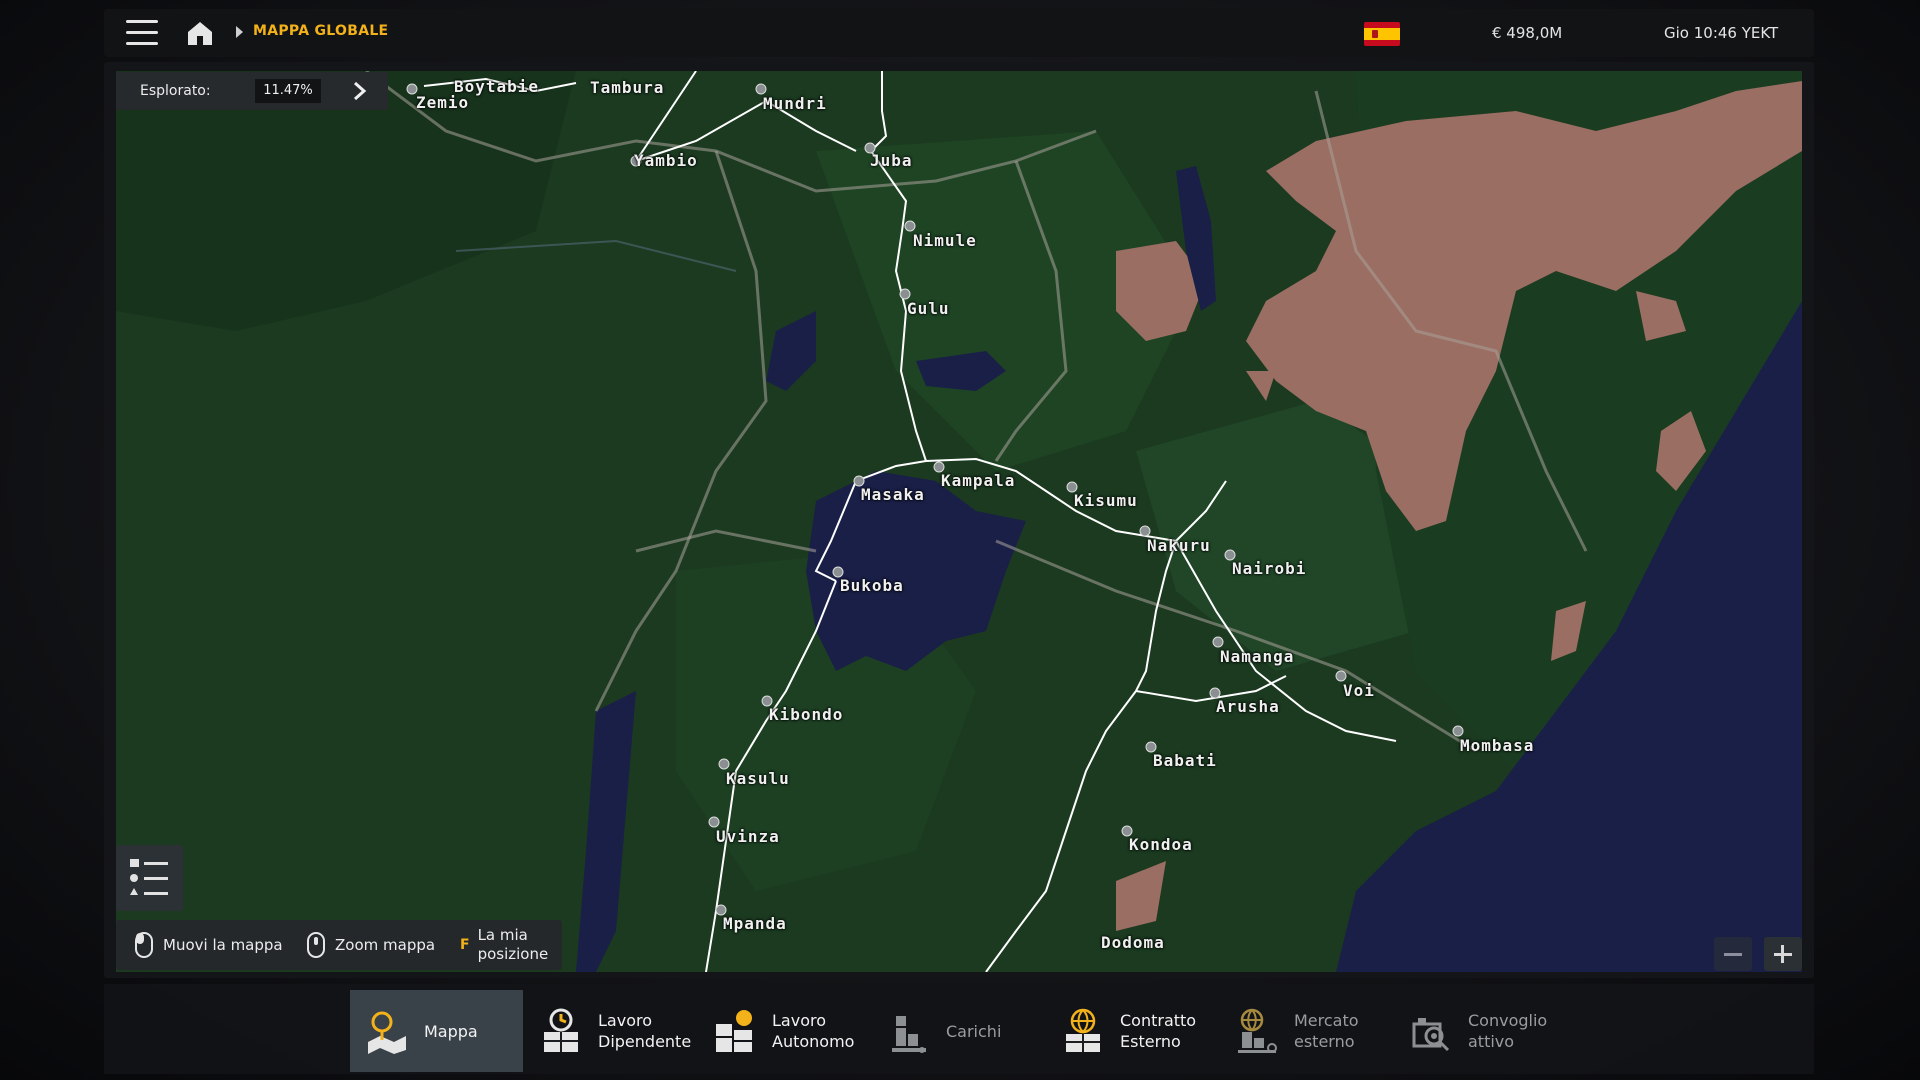 This screenshot has height=1080, width=1920. What do you see at coordinates (974, 1031) in the screenshot?
I see `tab-label: Carichi` at bounding box center [974, 1031].